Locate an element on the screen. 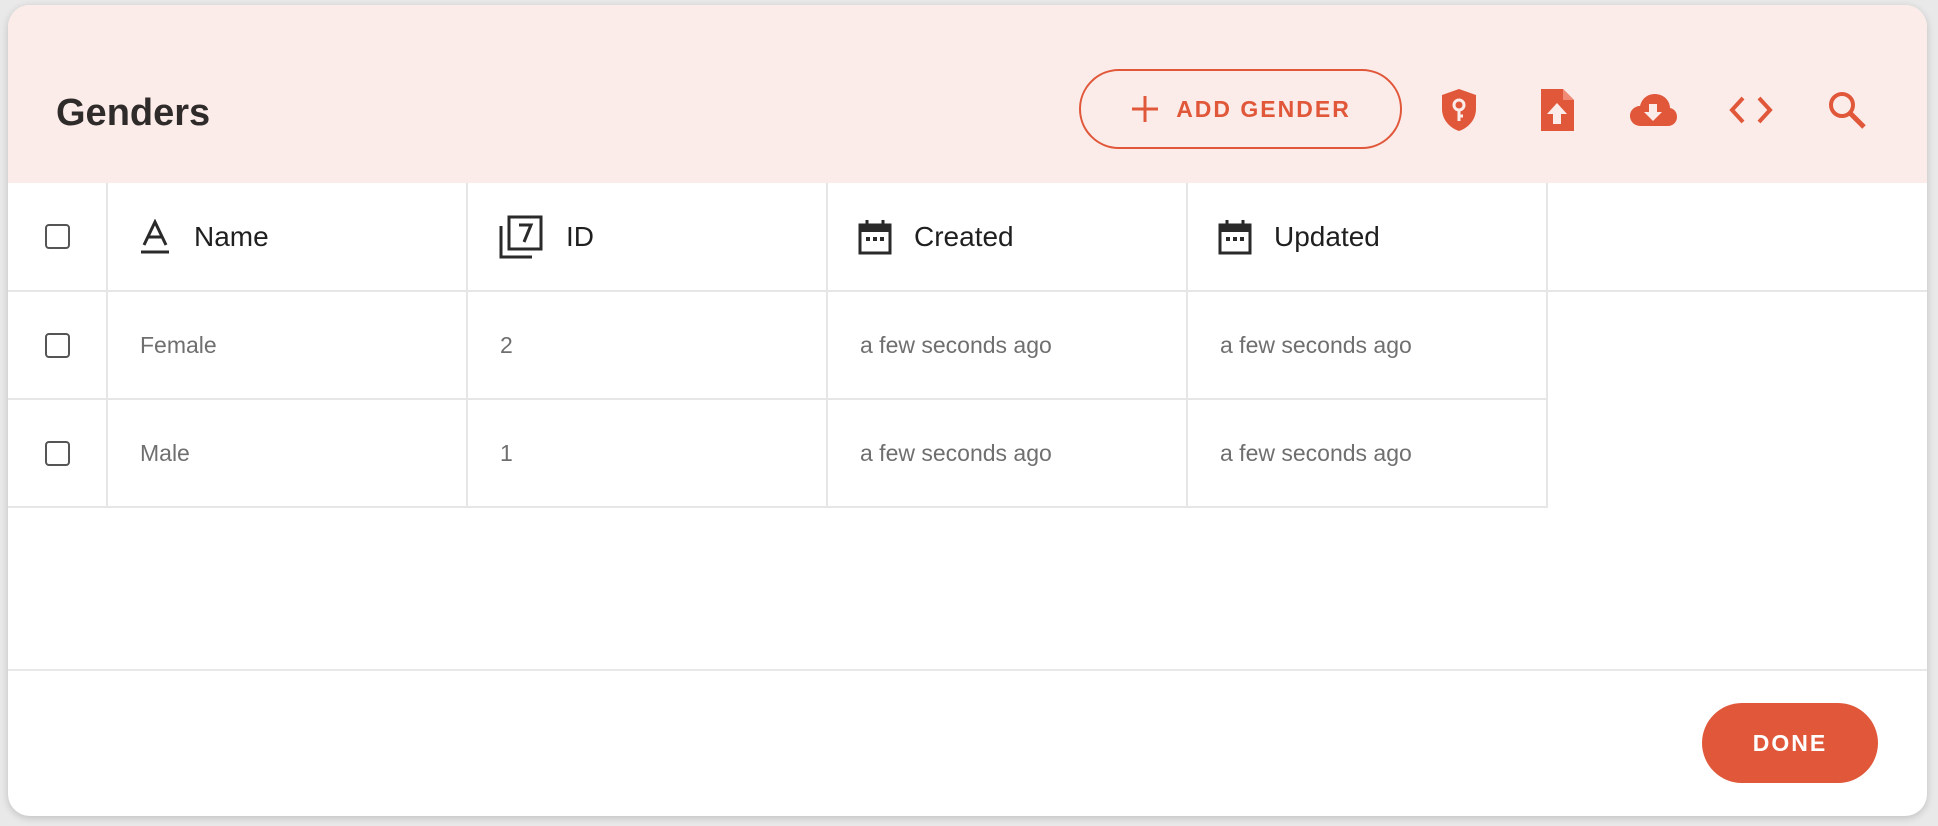  page-title: Genders is located at coordinates (133, 113).